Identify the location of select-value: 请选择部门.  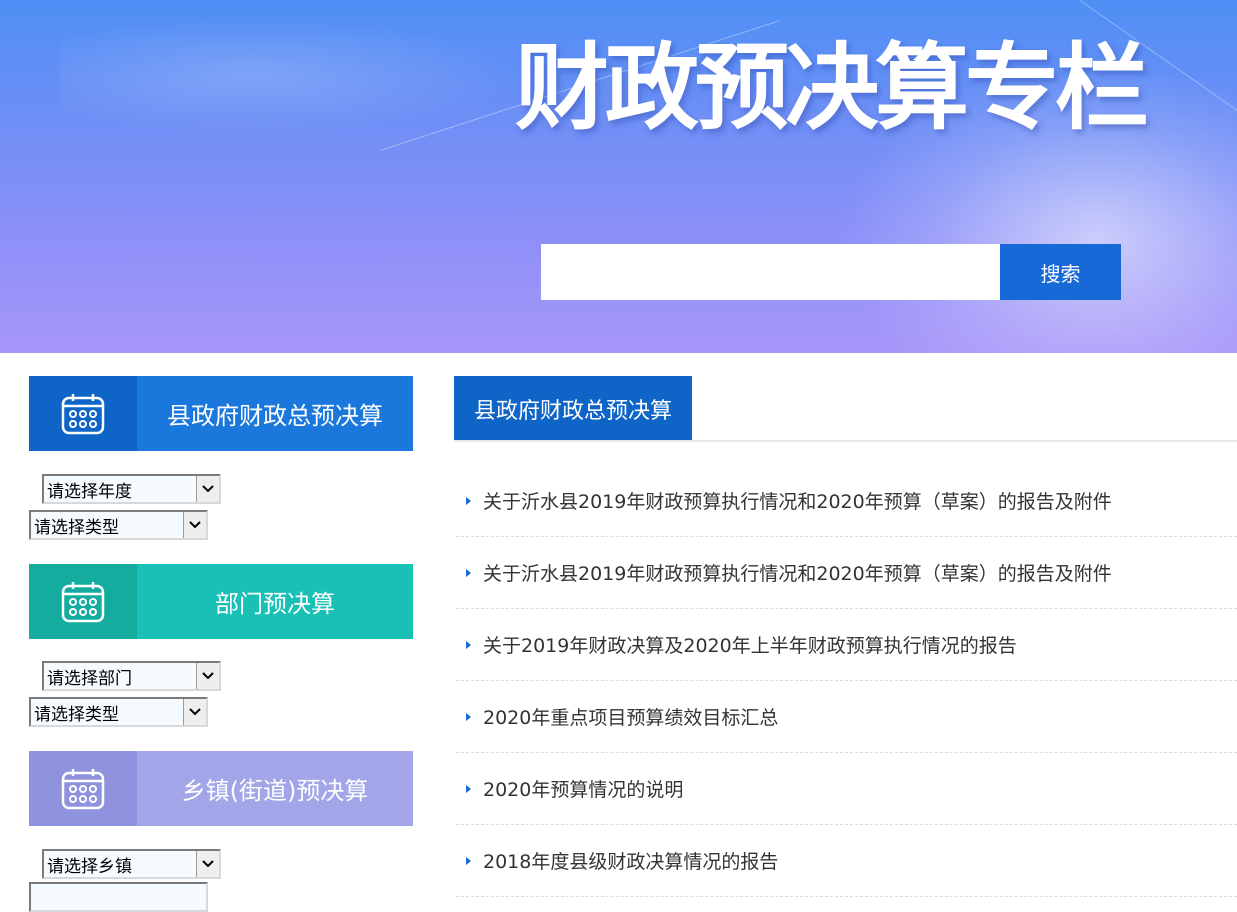
(89, 679).